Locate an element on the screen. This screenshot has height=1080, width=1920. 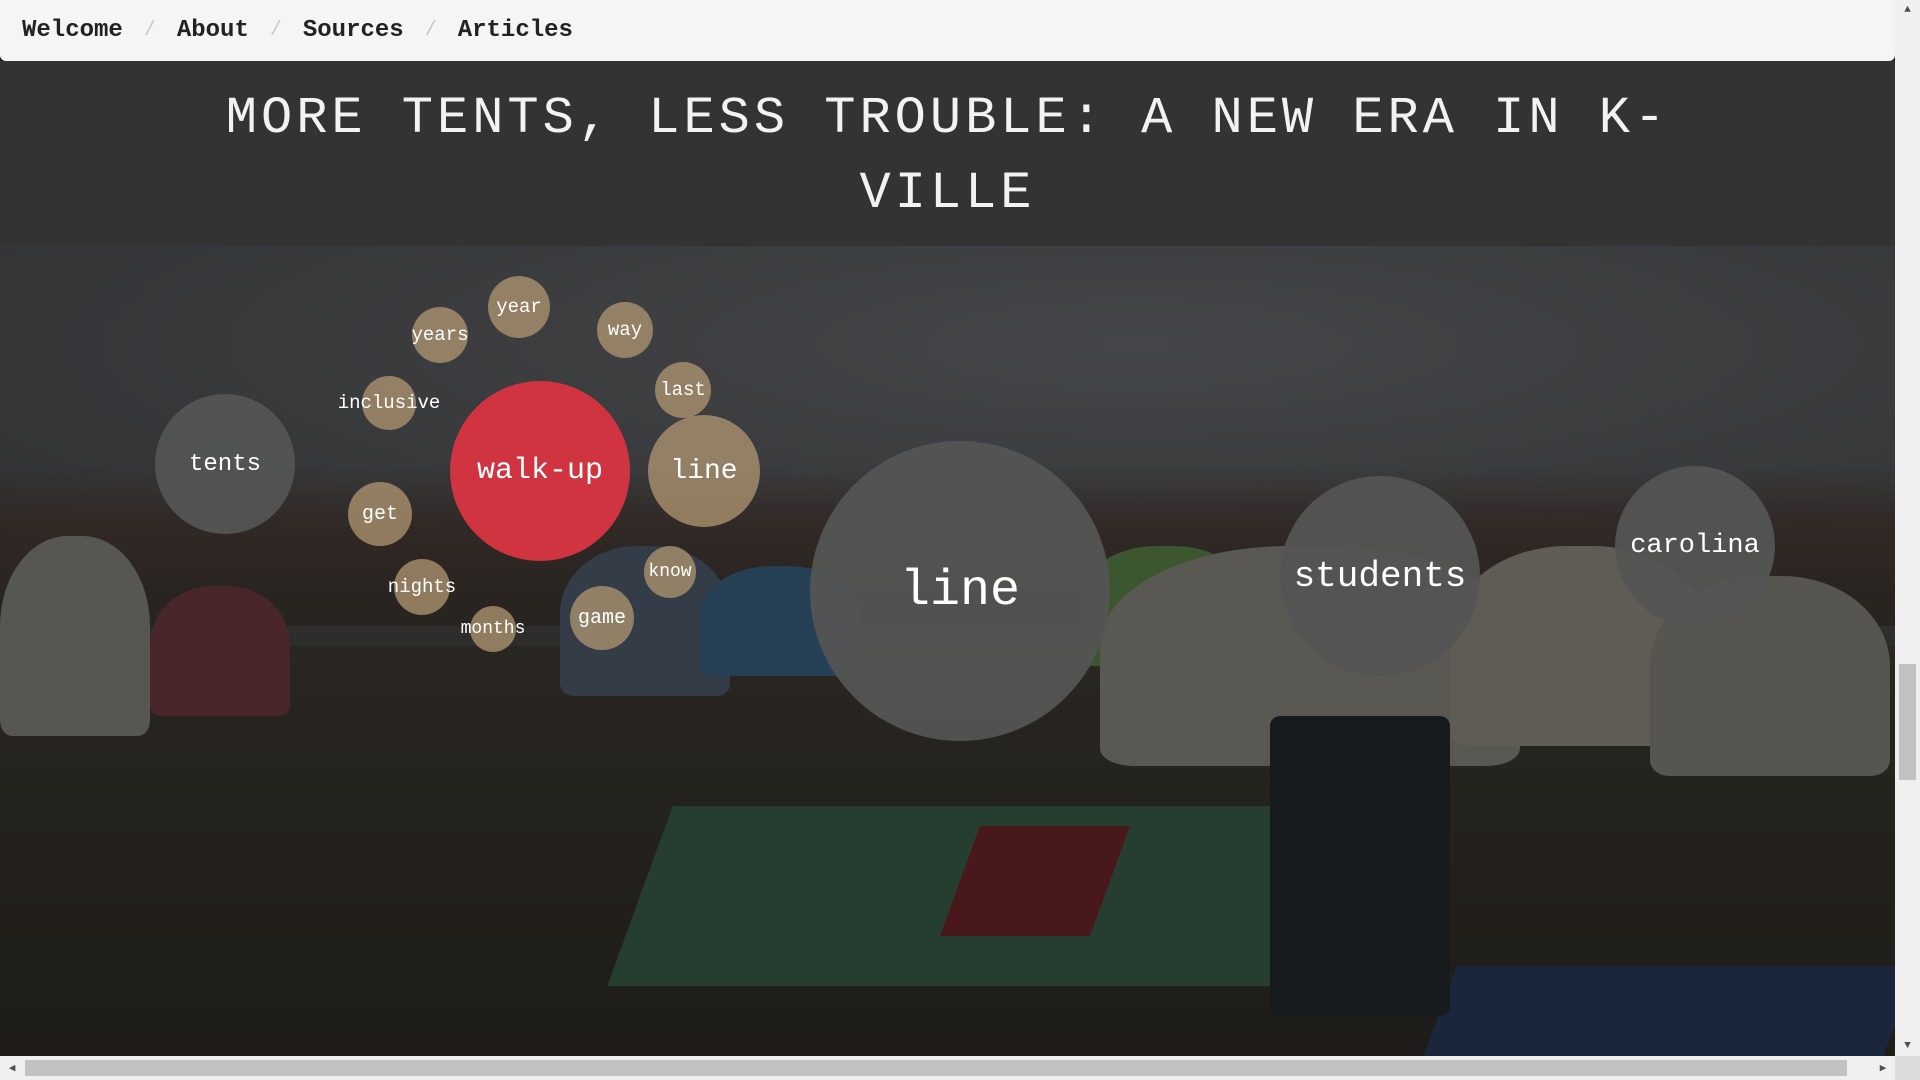
word-bubble-label: months is located at coordinates (493, 629).